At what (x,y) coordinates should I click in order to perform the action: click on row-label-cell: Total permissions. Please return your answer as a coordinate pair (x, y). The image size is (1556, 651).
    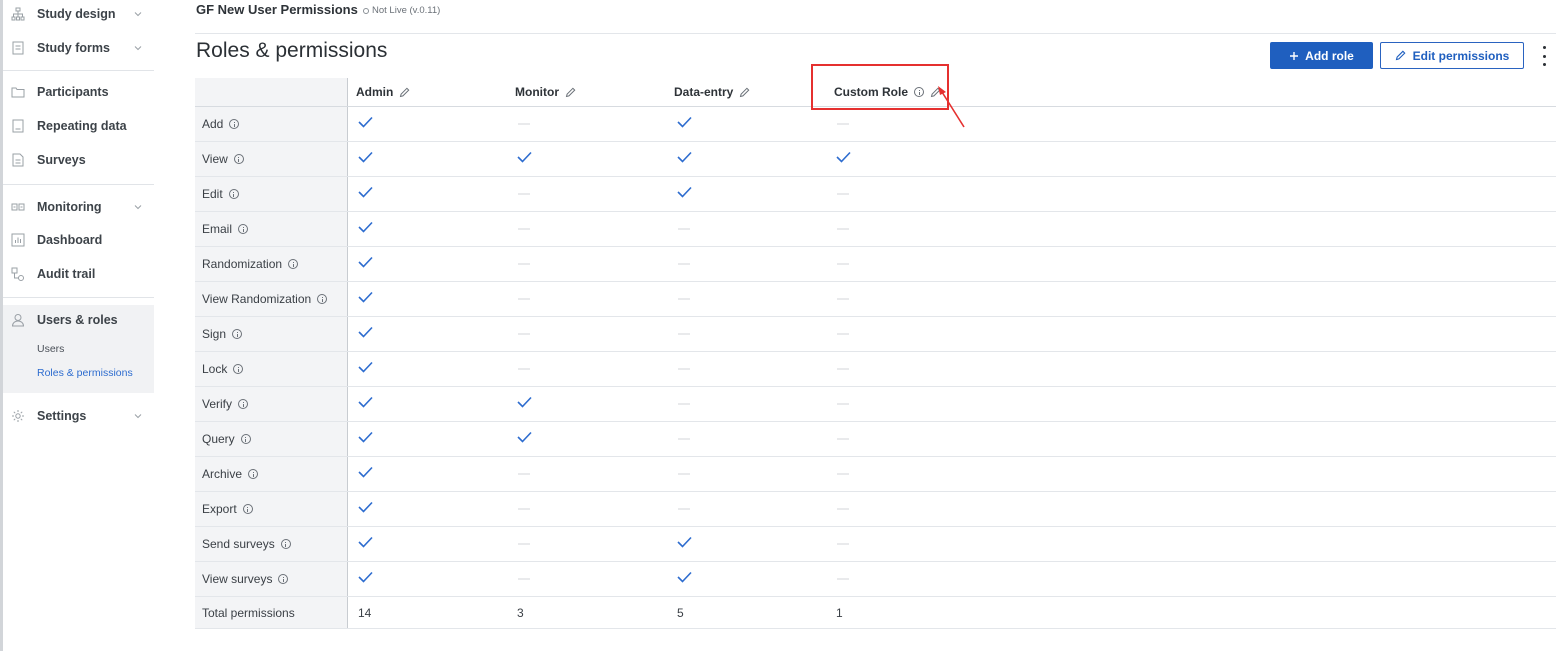
    Looking at the image, I should click on (271, 612).